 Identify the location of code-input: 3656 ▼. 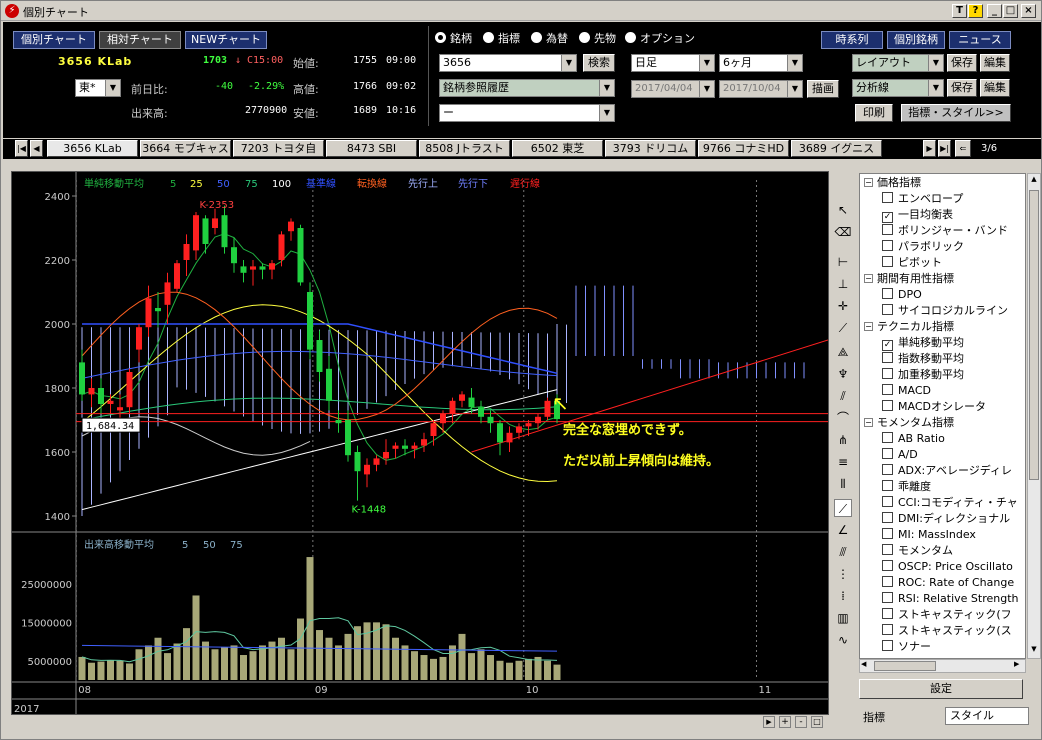
(508, 63).